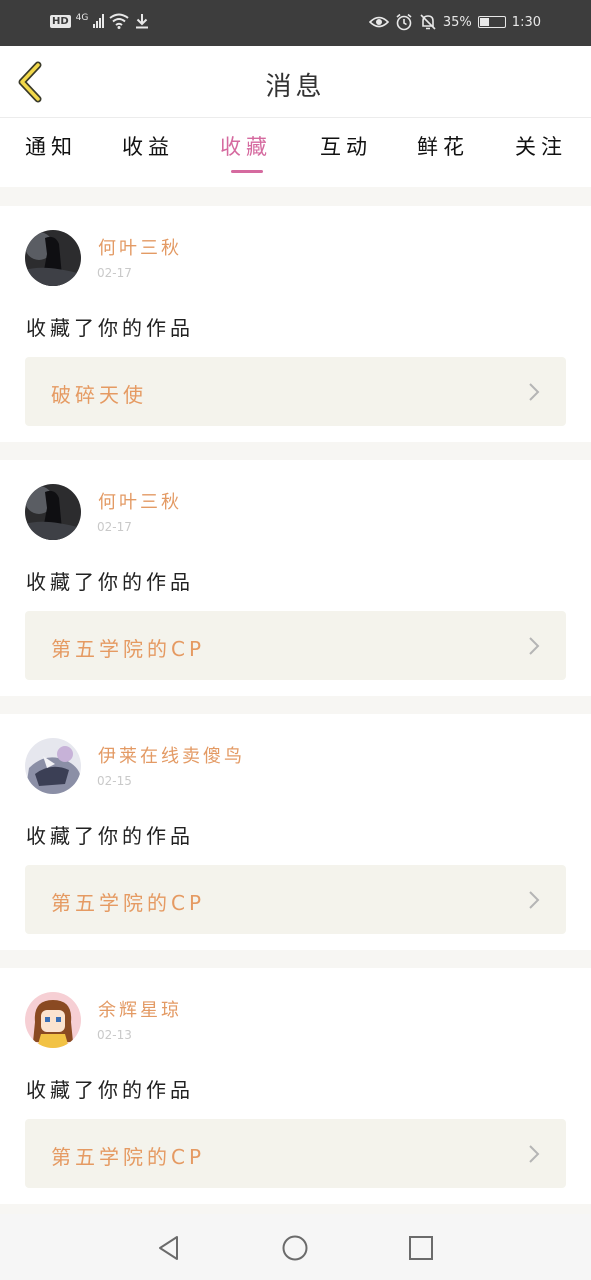  What do you see at coordinates (404, 22) in the screenshot?
I see `alarm-icon` at bounding box center [404, 22].